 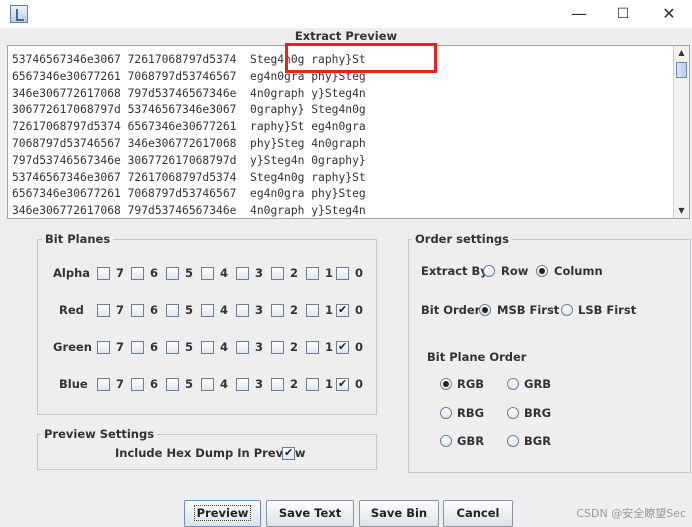 What do you see at coordinates (462, 239) in the screenshot?
I see `order-settings-title: Order settings` at bounding box center [462, 239].